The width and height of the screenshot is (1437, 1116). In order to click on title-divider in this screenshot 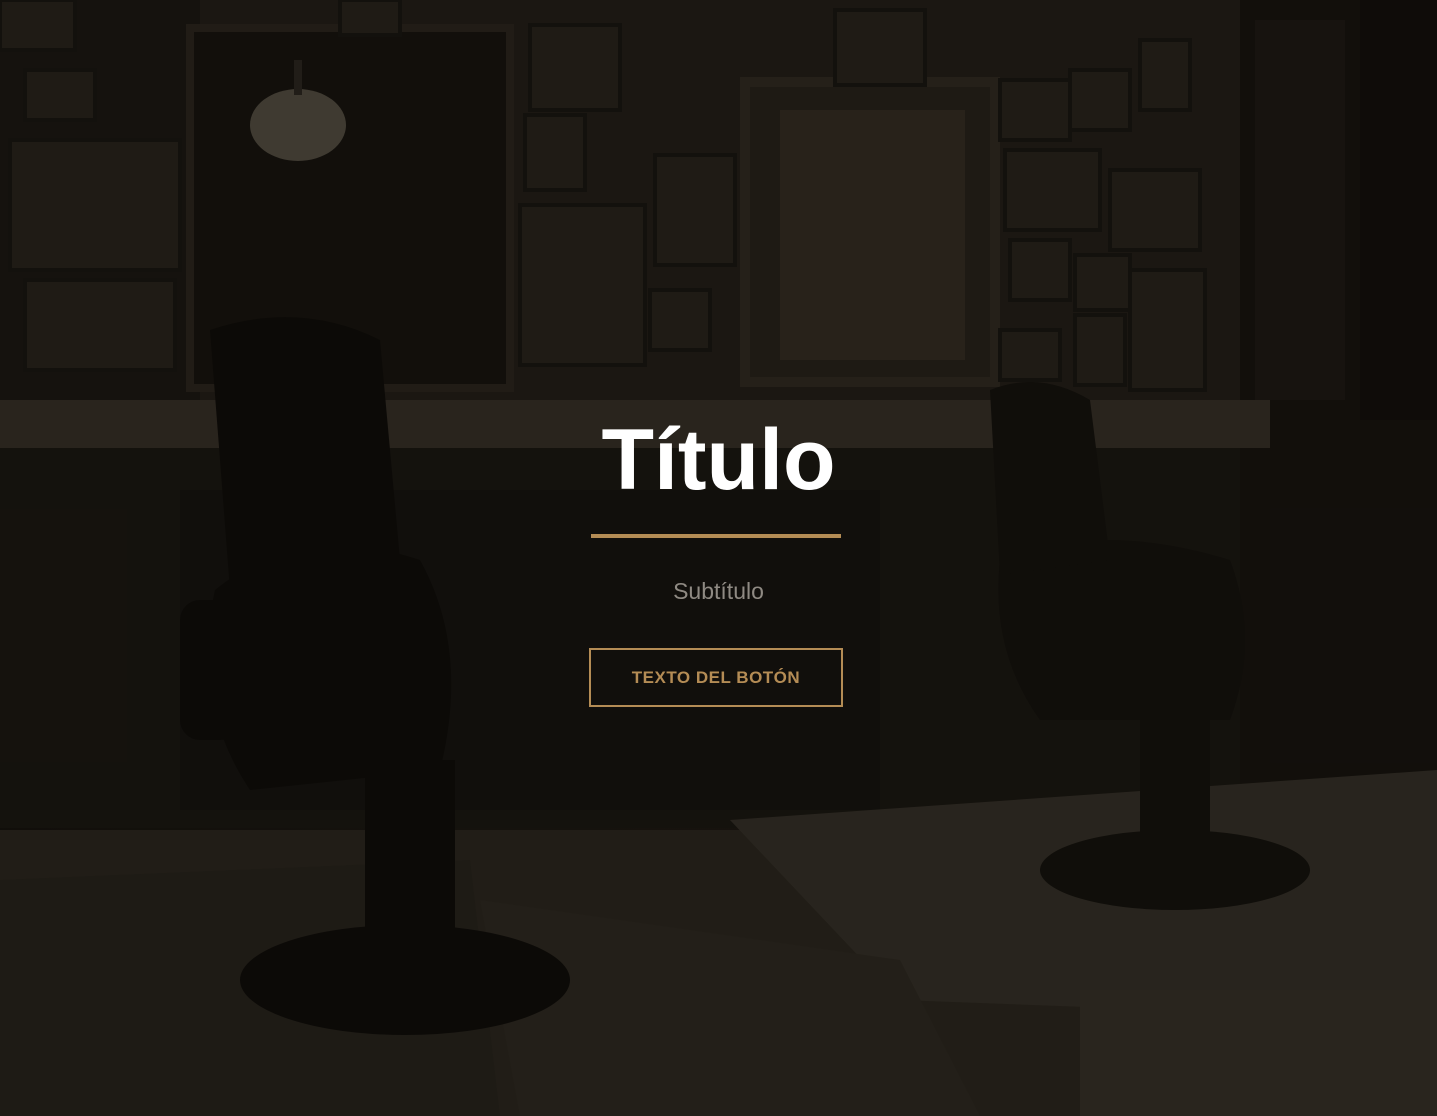, I will do `click(716, 536)`.